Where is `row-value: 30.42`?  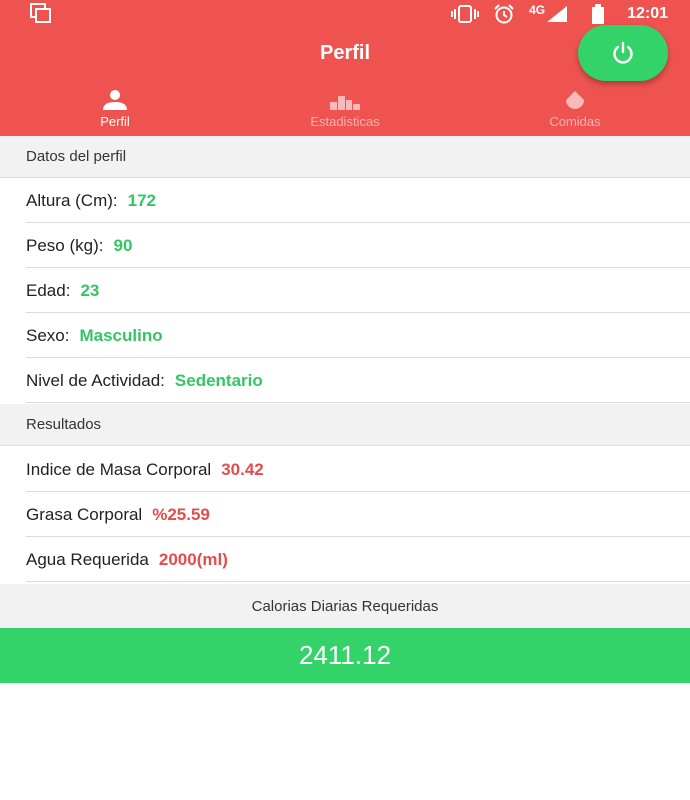 row-value: 30.42 is located at coordinates (242, 469).